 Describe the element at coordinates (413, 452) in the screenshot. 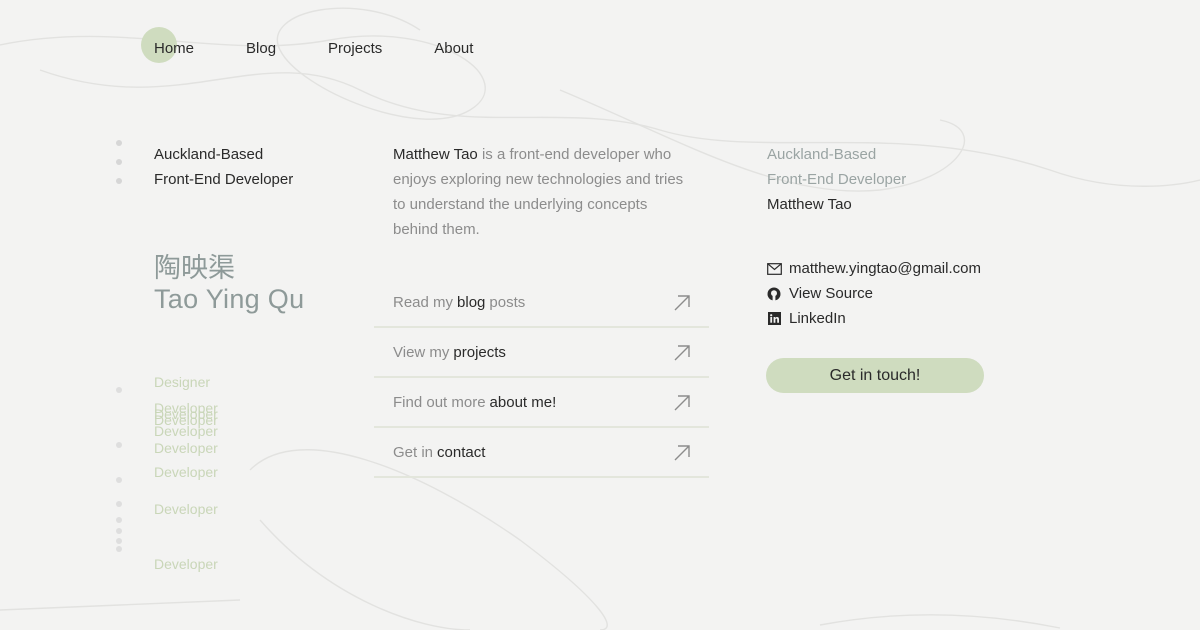

I see `link-prefix: Get in` at that location.